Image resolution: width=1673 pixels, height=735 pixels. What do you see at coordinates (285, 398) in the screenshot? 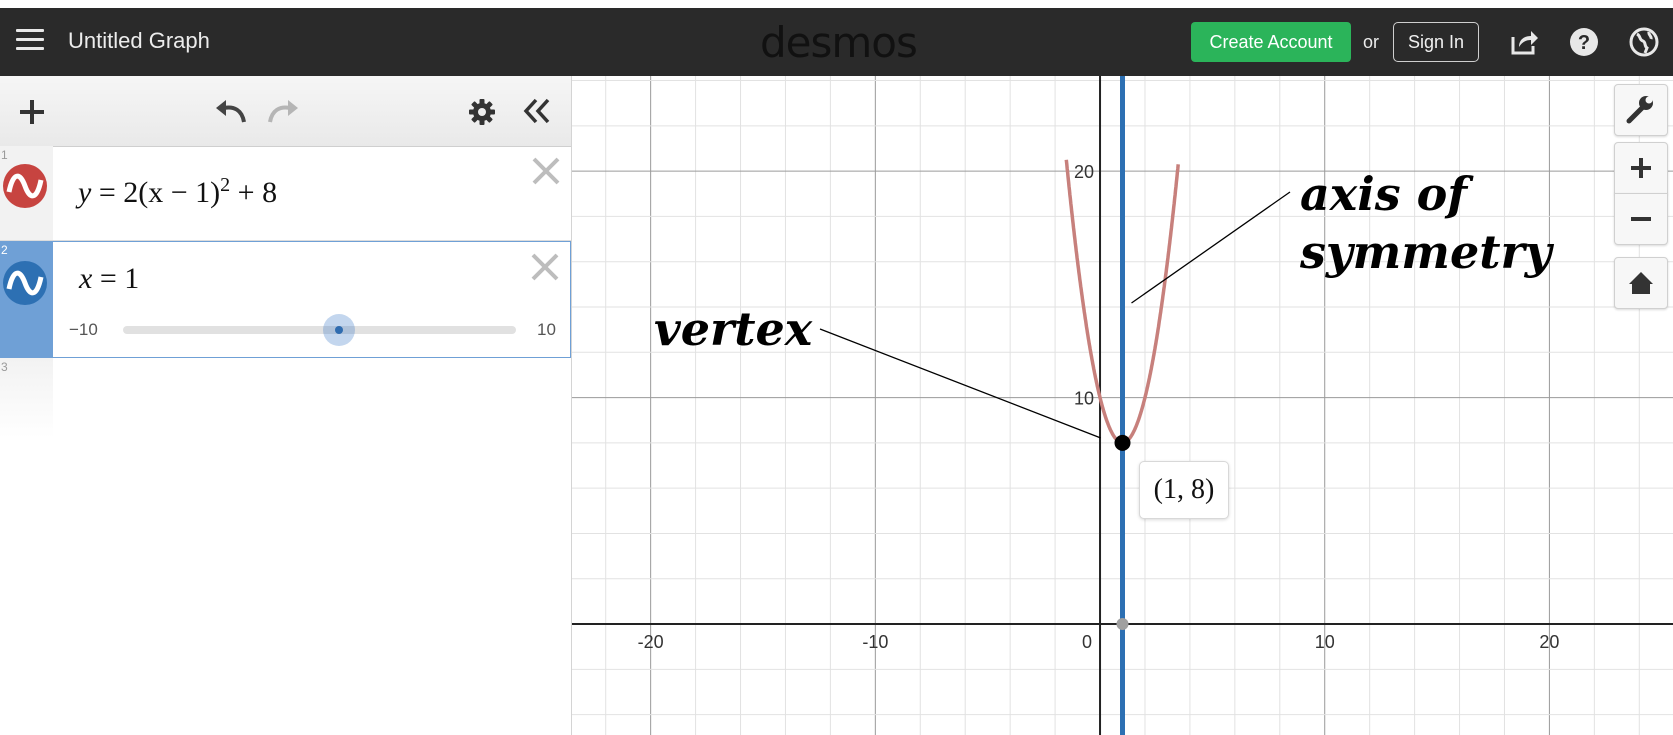
I see `expression-row-3: 3` at bounding box center [285, 398].